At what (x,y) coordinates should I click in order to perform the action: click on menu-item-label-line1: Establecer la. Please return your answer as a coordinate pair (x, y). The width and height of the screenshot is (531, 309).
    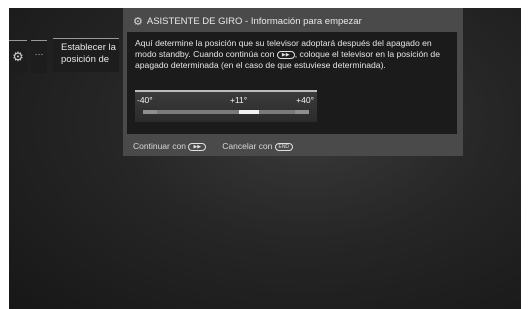
    Looking at the image, I should click on (88, 47).